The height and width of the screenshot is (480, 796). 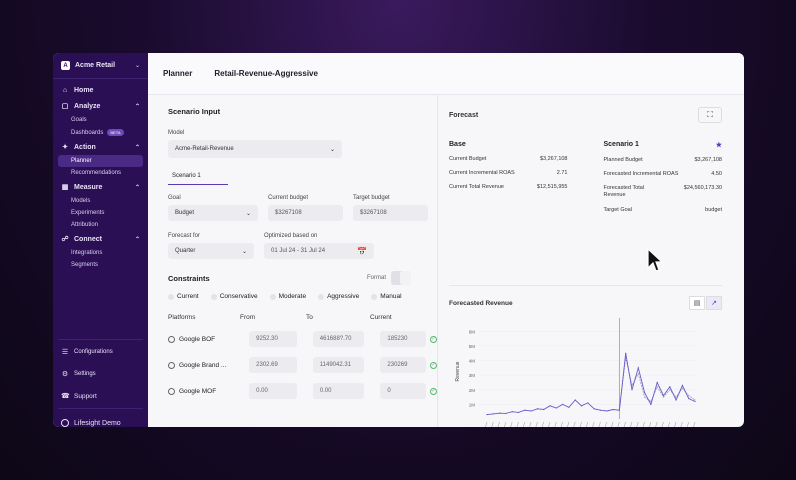 I want to click on col-from: From, so click(x=248, y=317).